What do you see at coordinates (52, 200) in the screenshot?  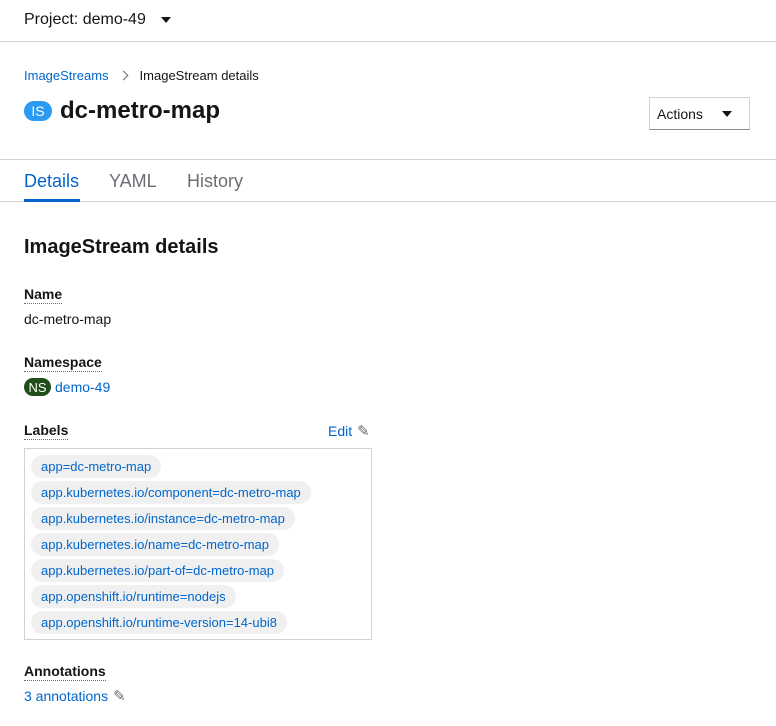 I see `active-tab-indicator` at bounding box center [52, 200].